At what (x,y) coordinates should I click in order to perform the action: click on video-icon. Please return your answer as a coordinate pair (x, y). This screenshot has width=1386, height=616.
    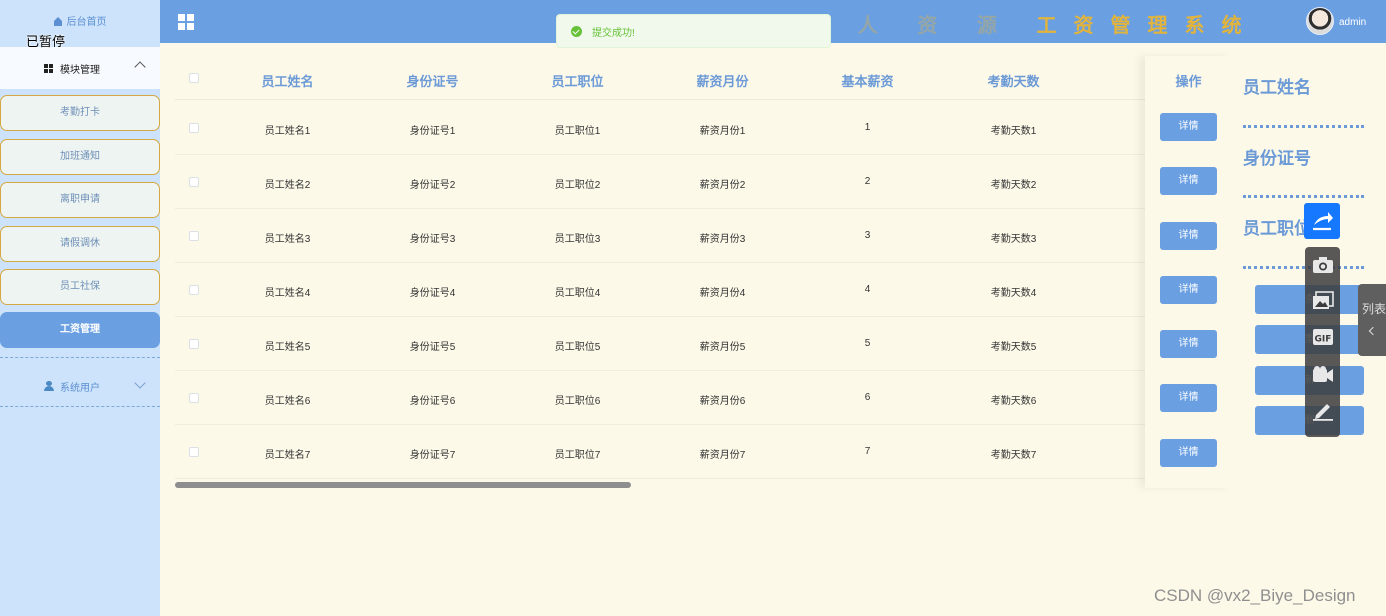
    Looking at the image, I should click on (1322, 375).